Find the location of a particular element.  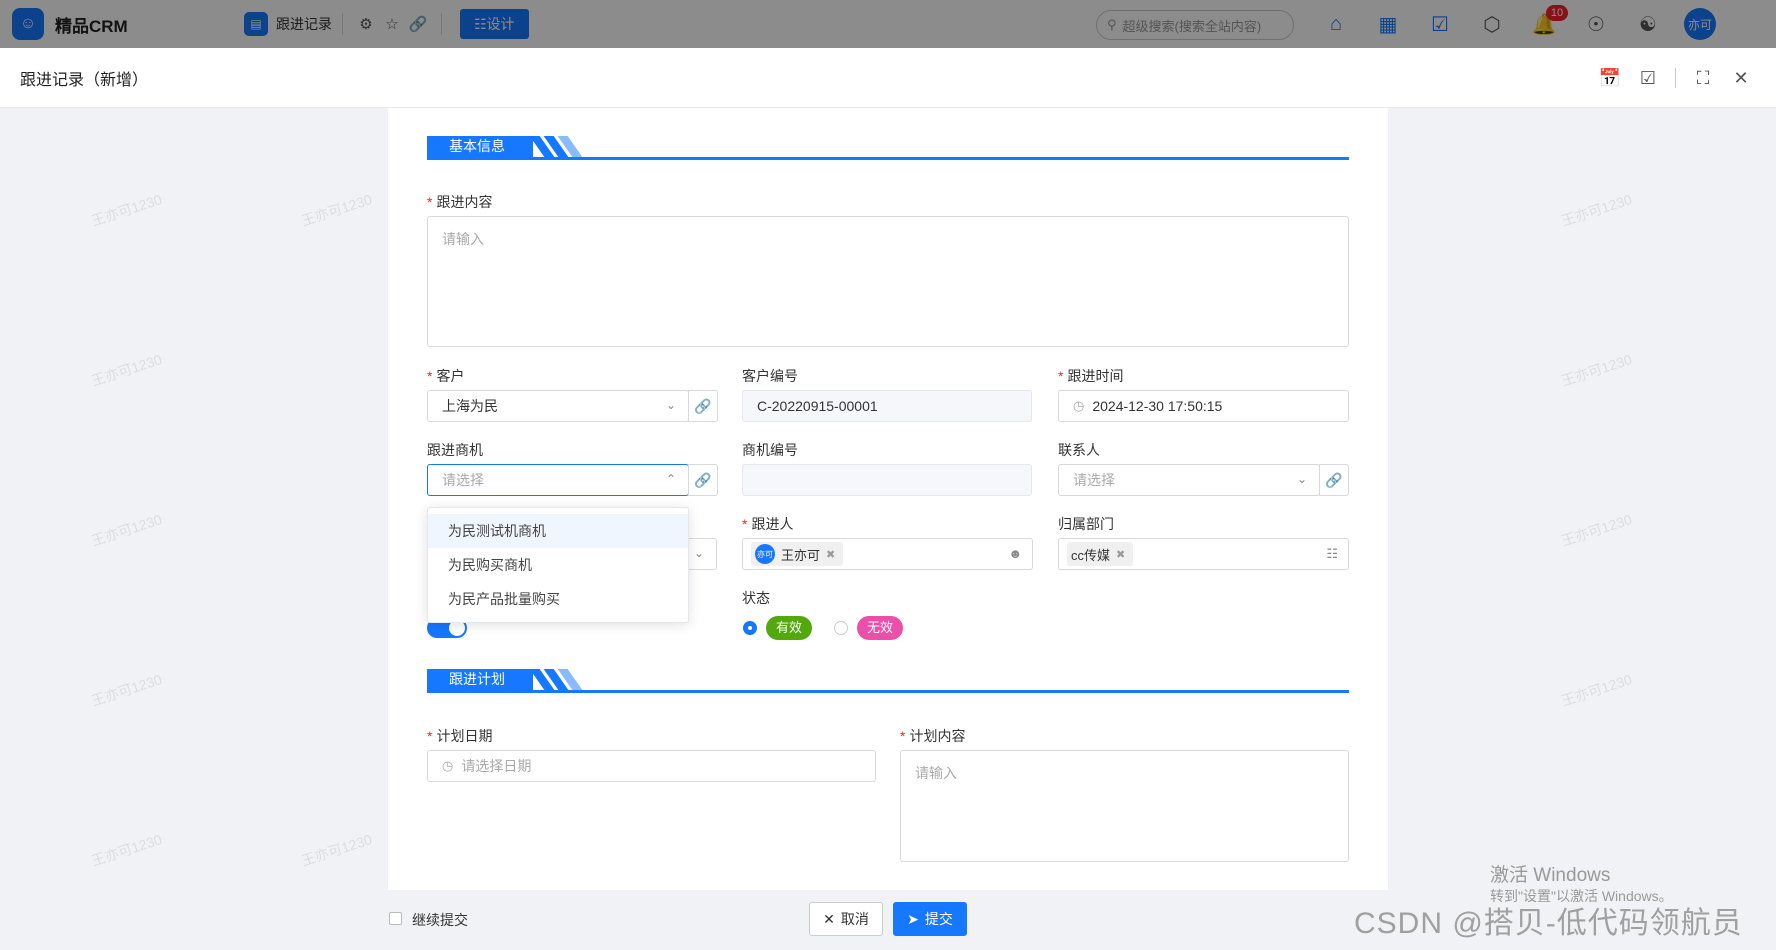

cancel-label: 取消 is located at coordinates (854, 919).